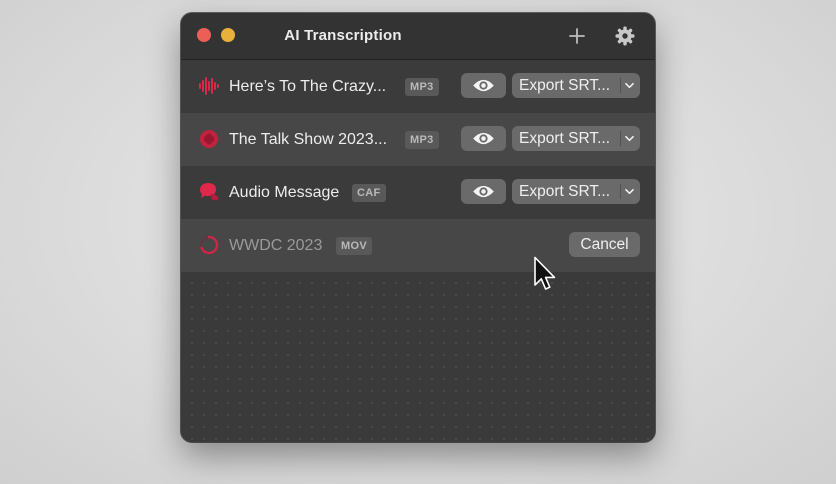  What do you see at coordinates (545, 273) in the screenshot?
I see `mouse-cursor-icon` at bounding box center [545, 273].